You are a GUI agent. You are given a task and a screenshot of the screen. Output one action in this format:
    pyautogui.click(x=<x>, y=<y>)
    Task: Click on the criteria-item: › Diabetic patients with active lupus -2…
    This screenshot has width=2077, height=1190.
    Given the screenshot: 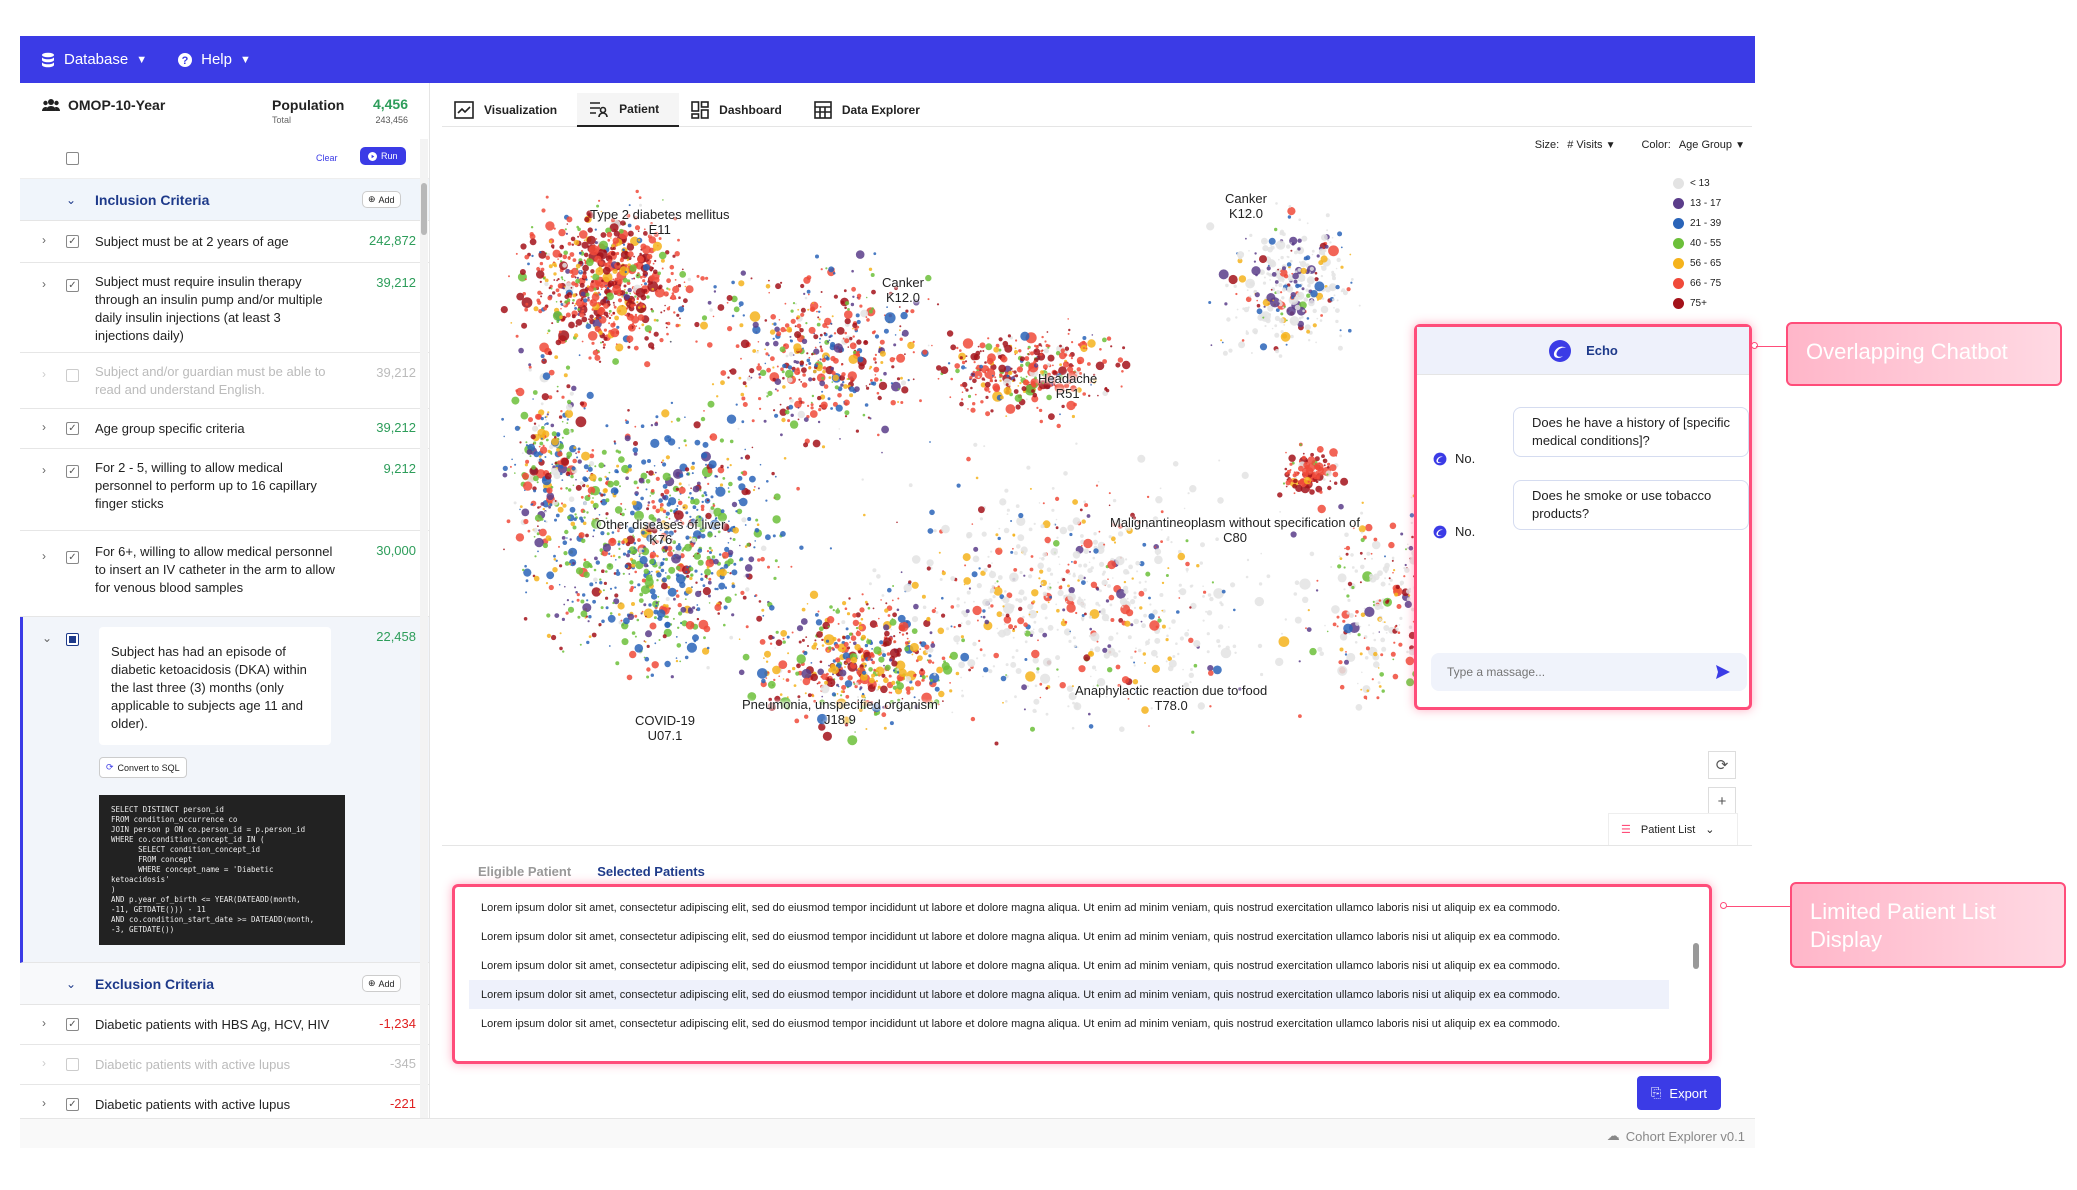 What is the action you would take?
    pyautogui.click(x=224, y=1101)
    